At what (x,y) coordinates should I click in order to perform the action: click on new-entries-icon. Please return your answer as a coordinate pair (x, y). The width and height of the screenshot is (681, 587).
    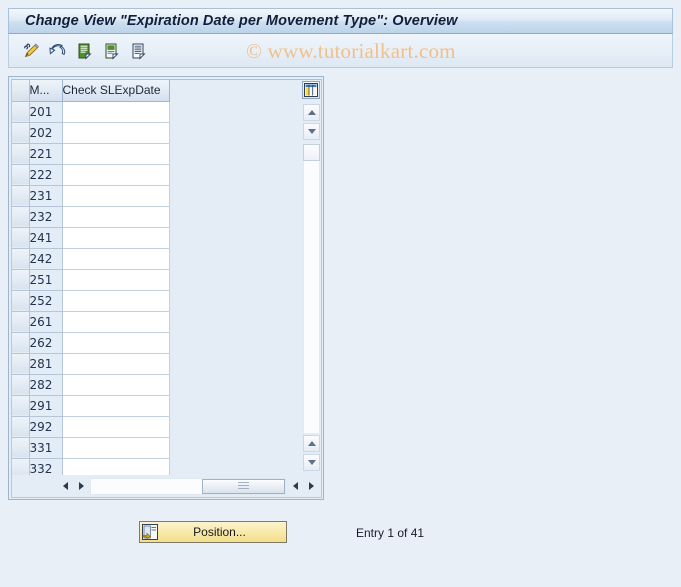
    Looking at the image, I should click on (85, 51).